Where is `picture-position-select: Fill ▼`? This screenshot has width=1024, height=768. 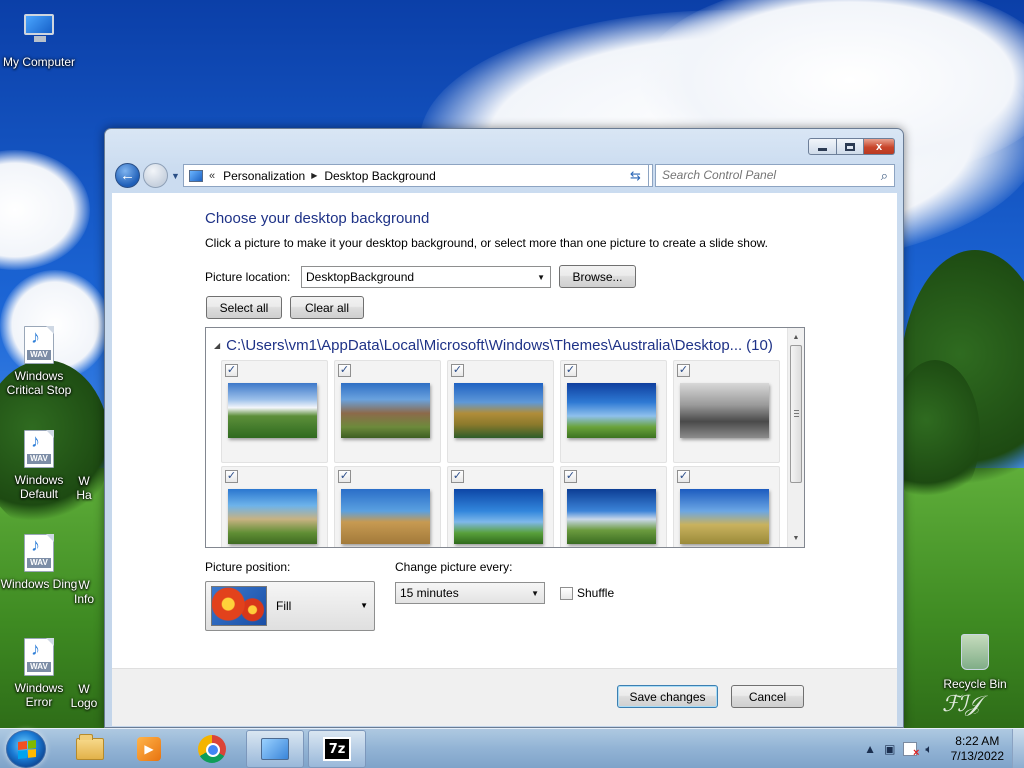 picture-position-select: Fill ▼ is located at coordinates (290, 606).